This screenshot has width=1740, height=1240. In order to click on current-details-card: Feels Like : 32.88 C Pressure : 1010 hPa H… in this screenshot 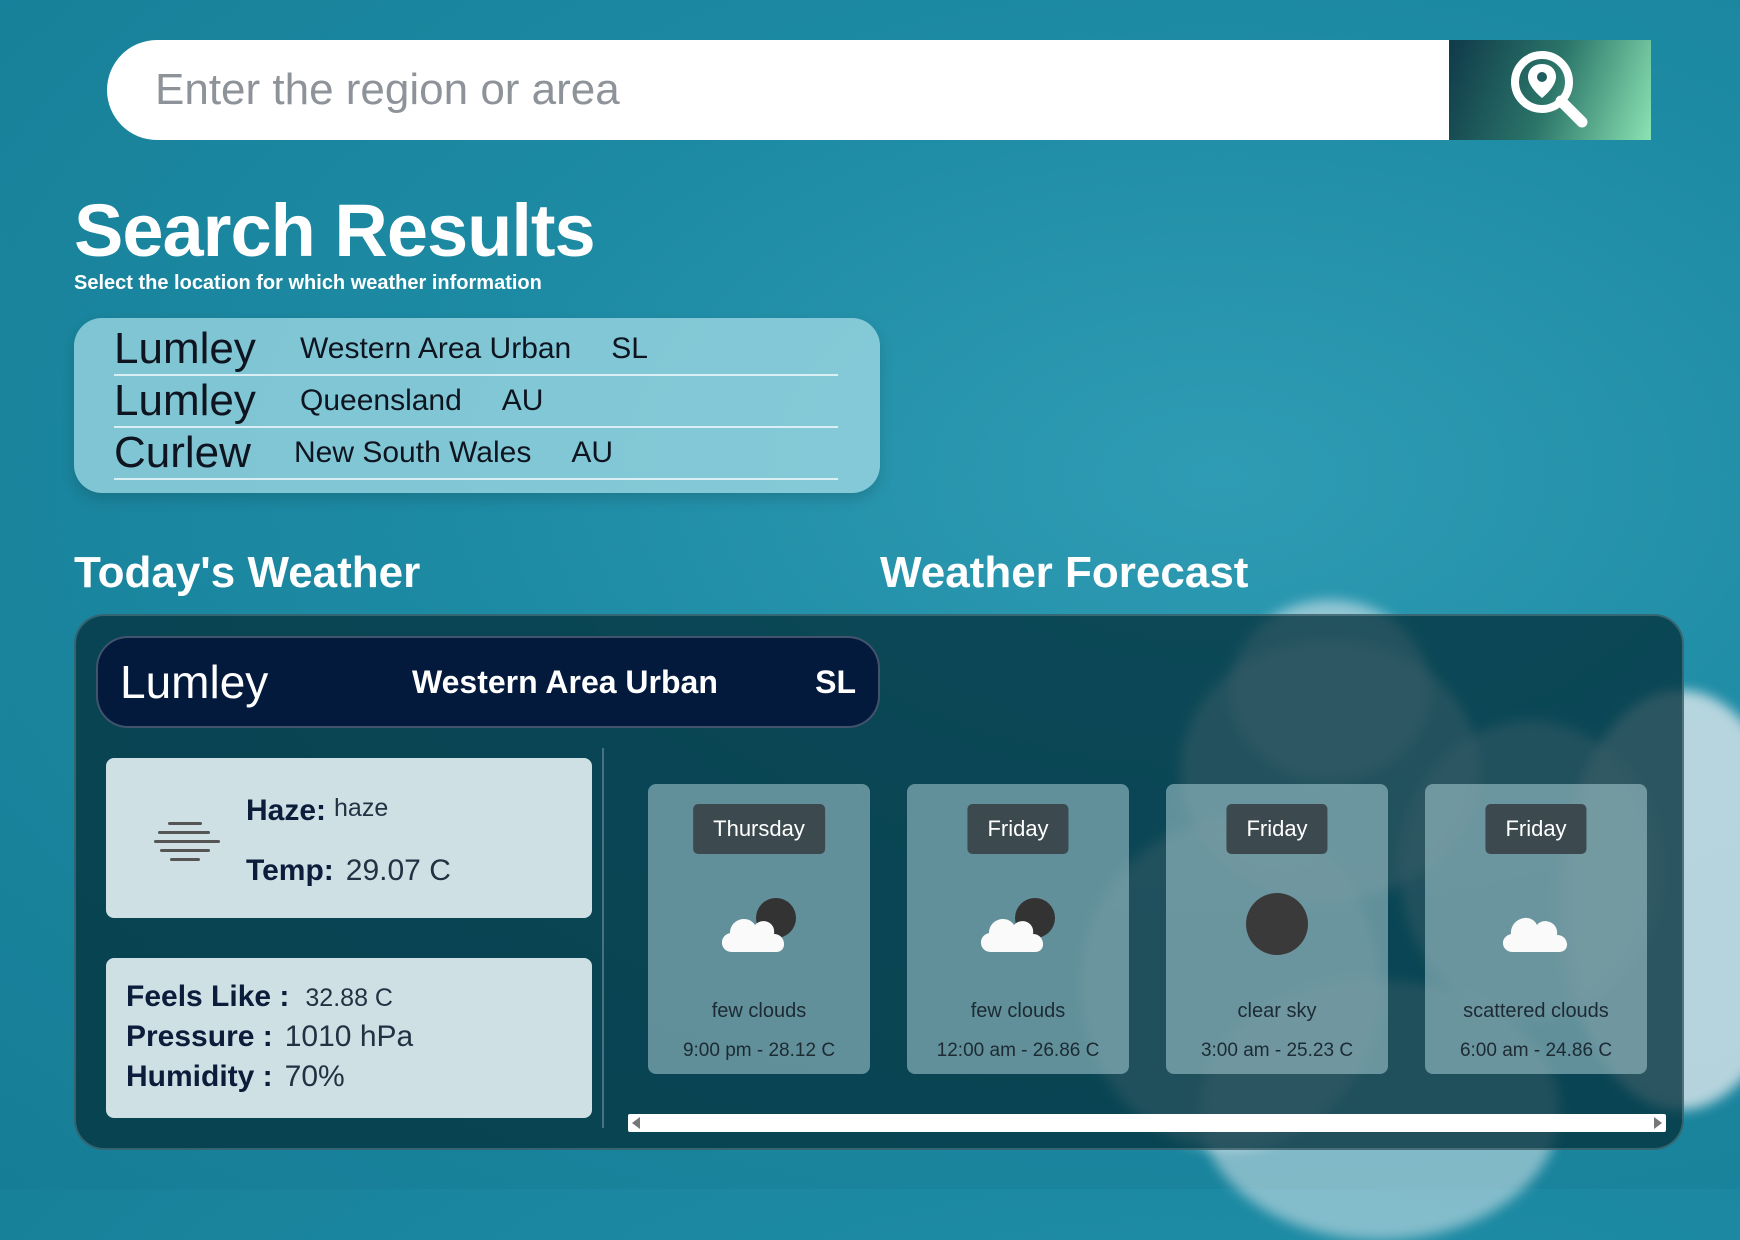, I will do `click(349, 1038)`.